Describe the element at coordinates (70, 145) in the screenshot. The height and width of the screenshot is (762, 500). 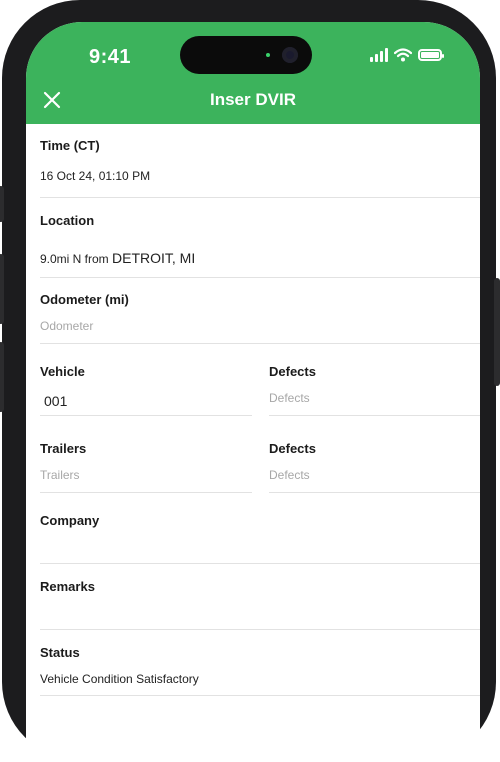
I see `time-label: Time (CT)` at that location.